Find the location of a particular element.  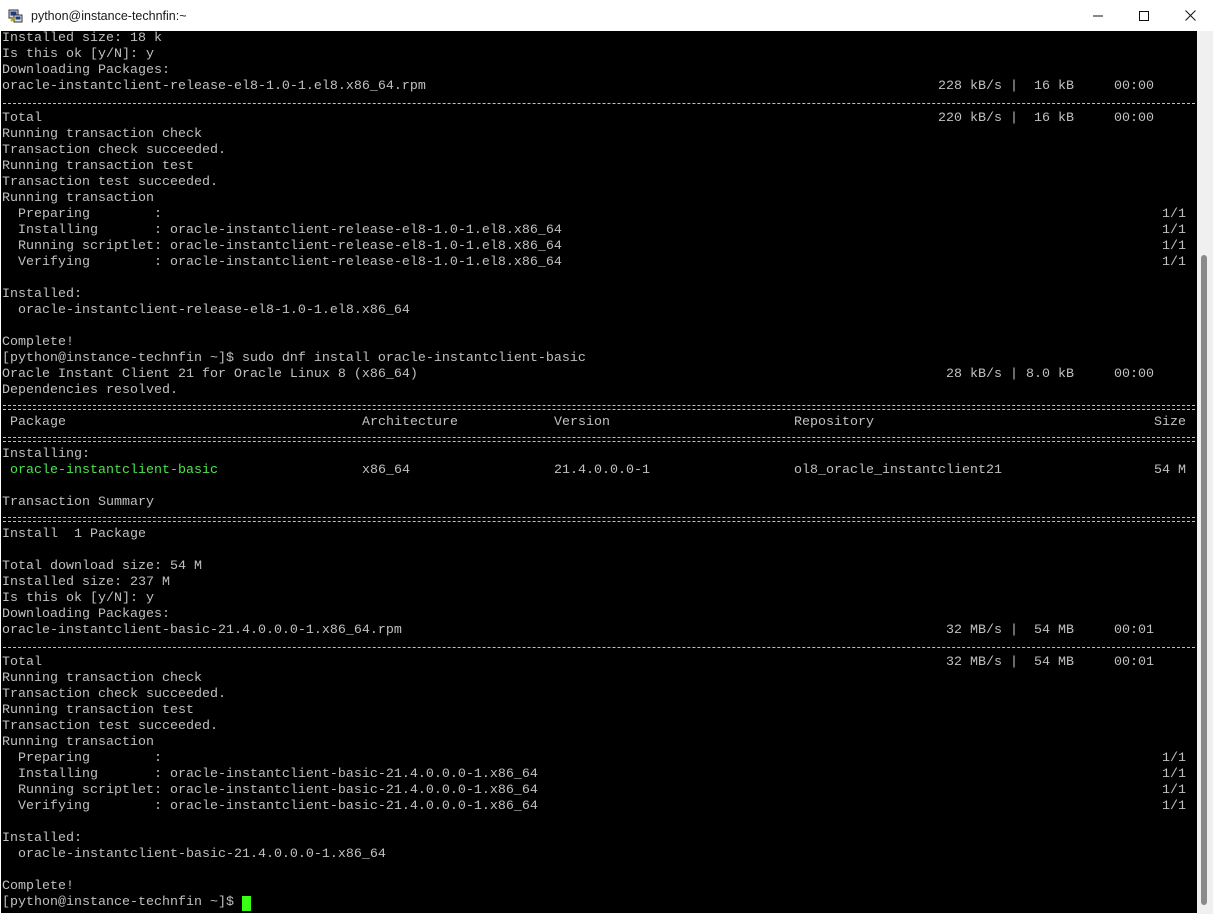

close-icon is located at coordinates (1190, 15).